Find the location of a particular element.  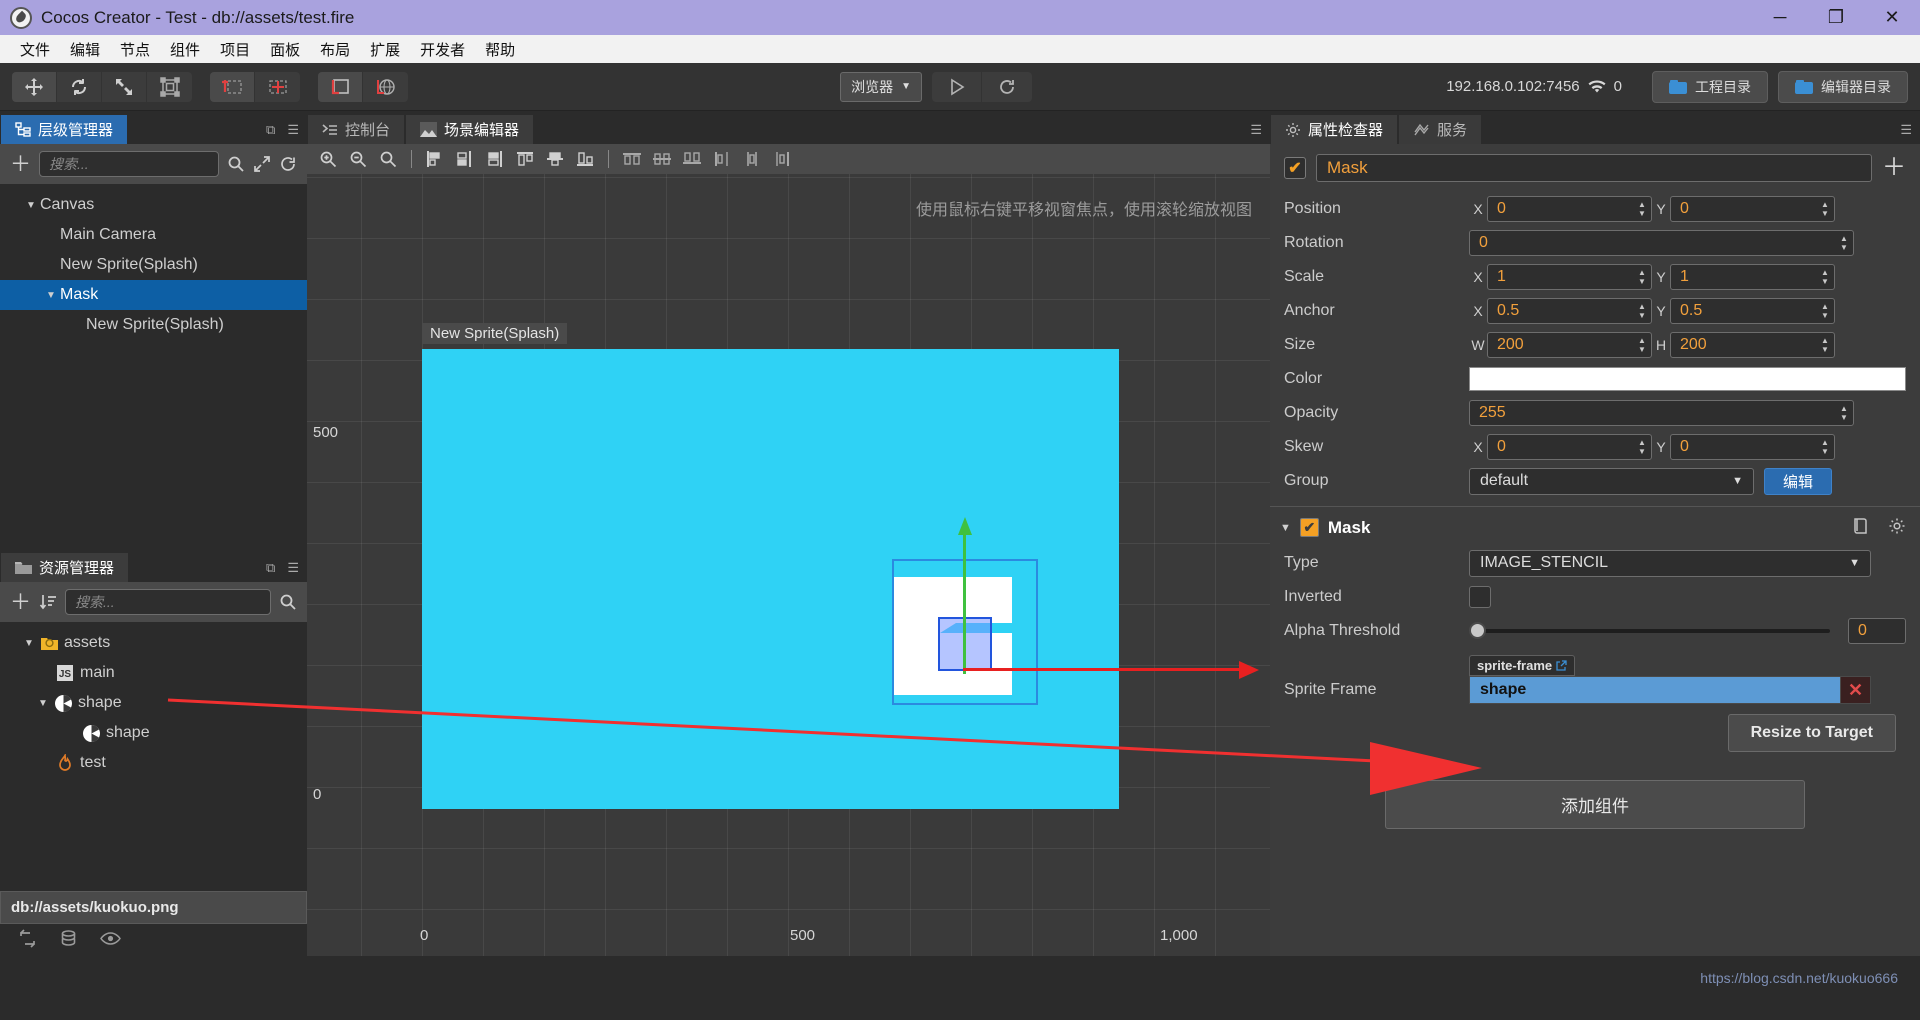

mask-inverted-checkbox is located at coordinates (1480, 597).